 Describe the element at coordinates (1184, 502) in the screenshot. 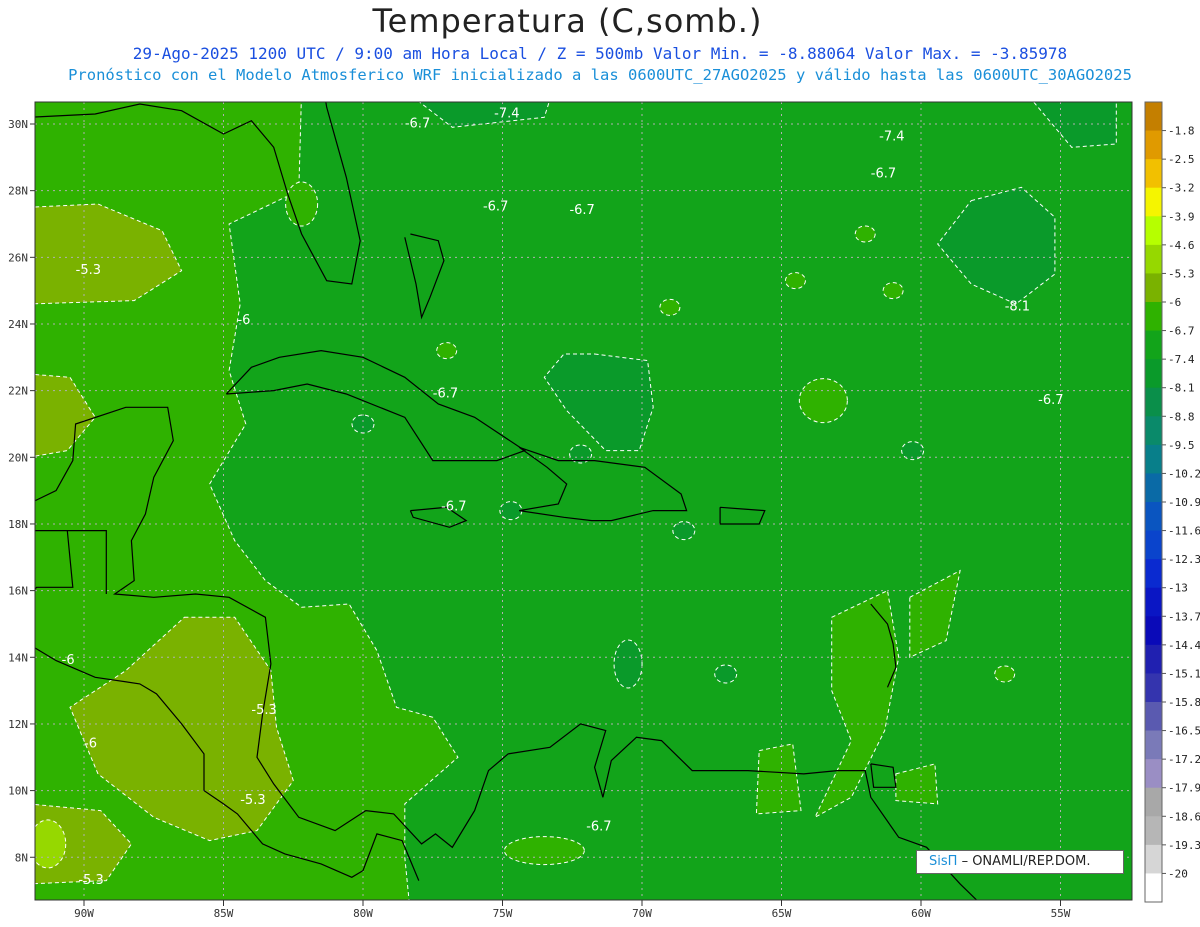

I see `color-scale-label: -10.9` at that location.